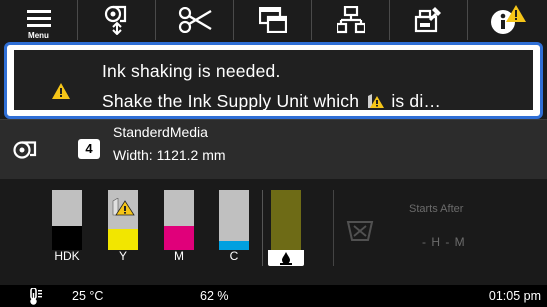  I want to click on alert-line2-start: Shake the Ink Supply Unit which, so click(231, 101).